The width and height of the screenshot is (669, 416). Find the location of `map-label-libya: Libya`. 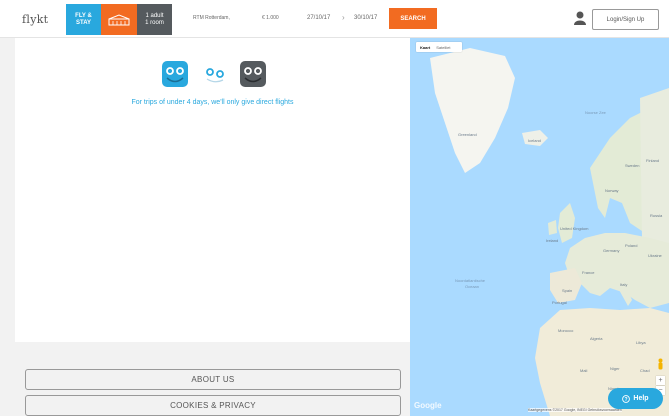

map-label-libya: Libya is located at coordinates (641, 342).